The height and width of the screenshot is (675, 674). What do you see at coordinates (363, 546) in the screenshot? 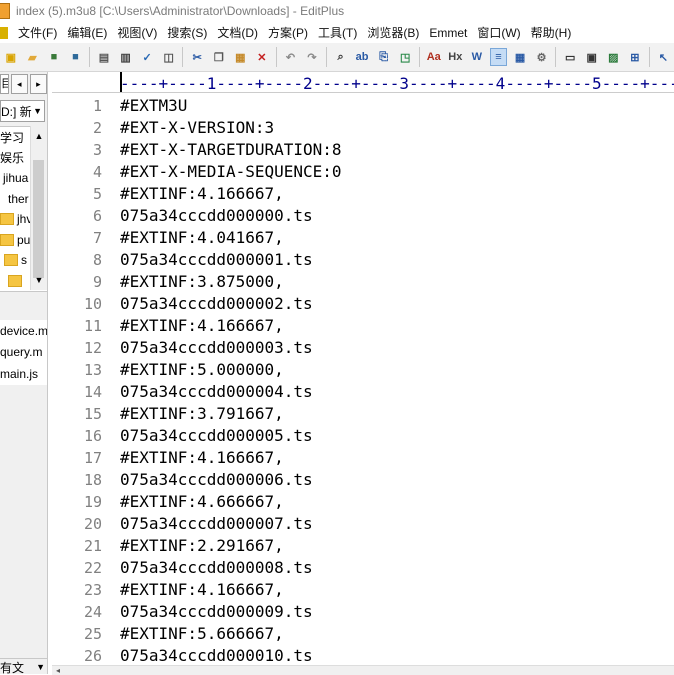
I see `editor-line: 21 #EXTINF:2.291667,` at bounding box center [363, 546].